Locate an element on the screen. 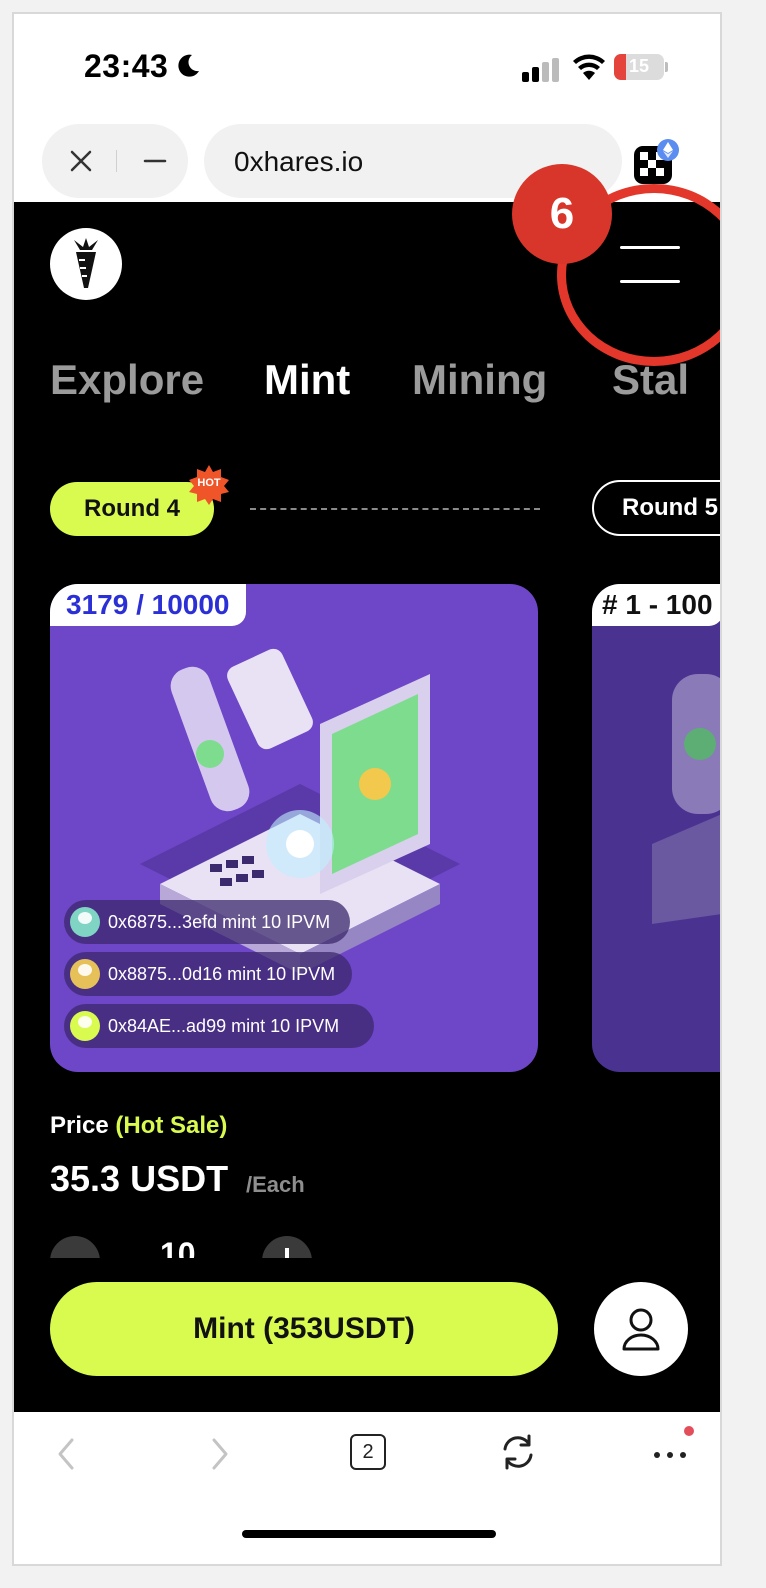 The height and width of the screenshot is (1588, 766). mint-button: Mint (353USDT) is located at coordinates (304, 1329).